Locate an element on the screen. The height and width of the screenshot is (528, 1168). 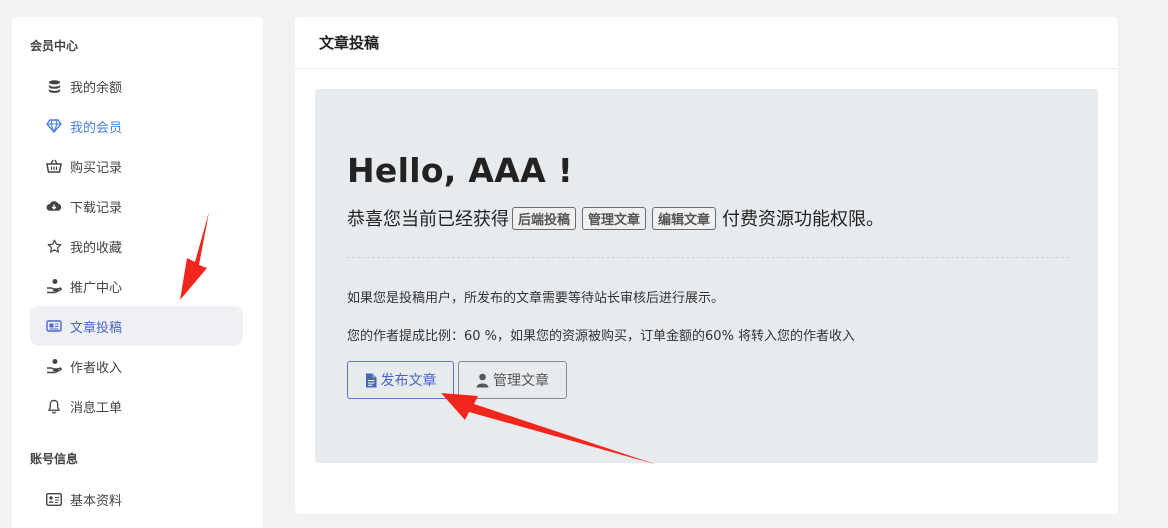
page-title: 文章投稿 is located at coordinates (706, 43).